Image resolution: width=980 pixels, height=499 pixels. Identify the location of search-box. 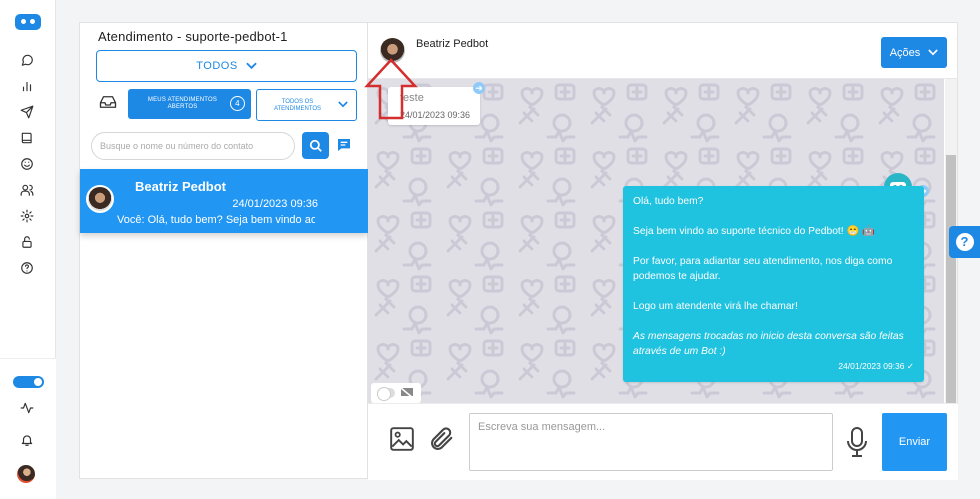
(193, 146).